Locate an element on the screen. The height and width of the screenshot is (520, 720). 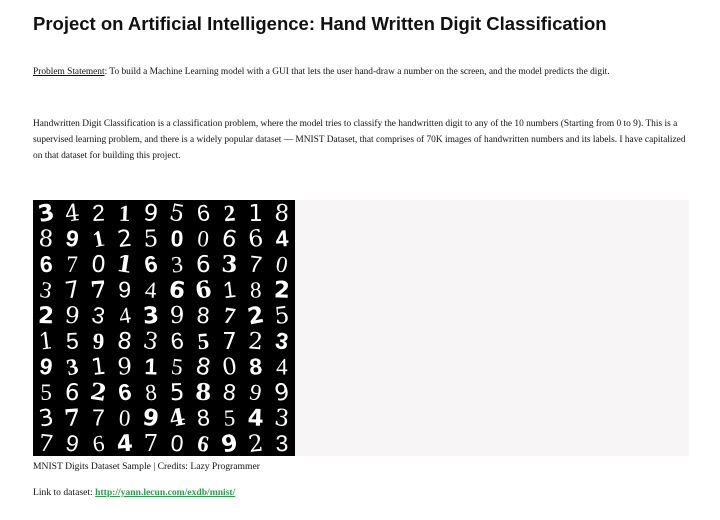
dataset-link-prefix: Link to dataset: is located at coordinates (64, 492).